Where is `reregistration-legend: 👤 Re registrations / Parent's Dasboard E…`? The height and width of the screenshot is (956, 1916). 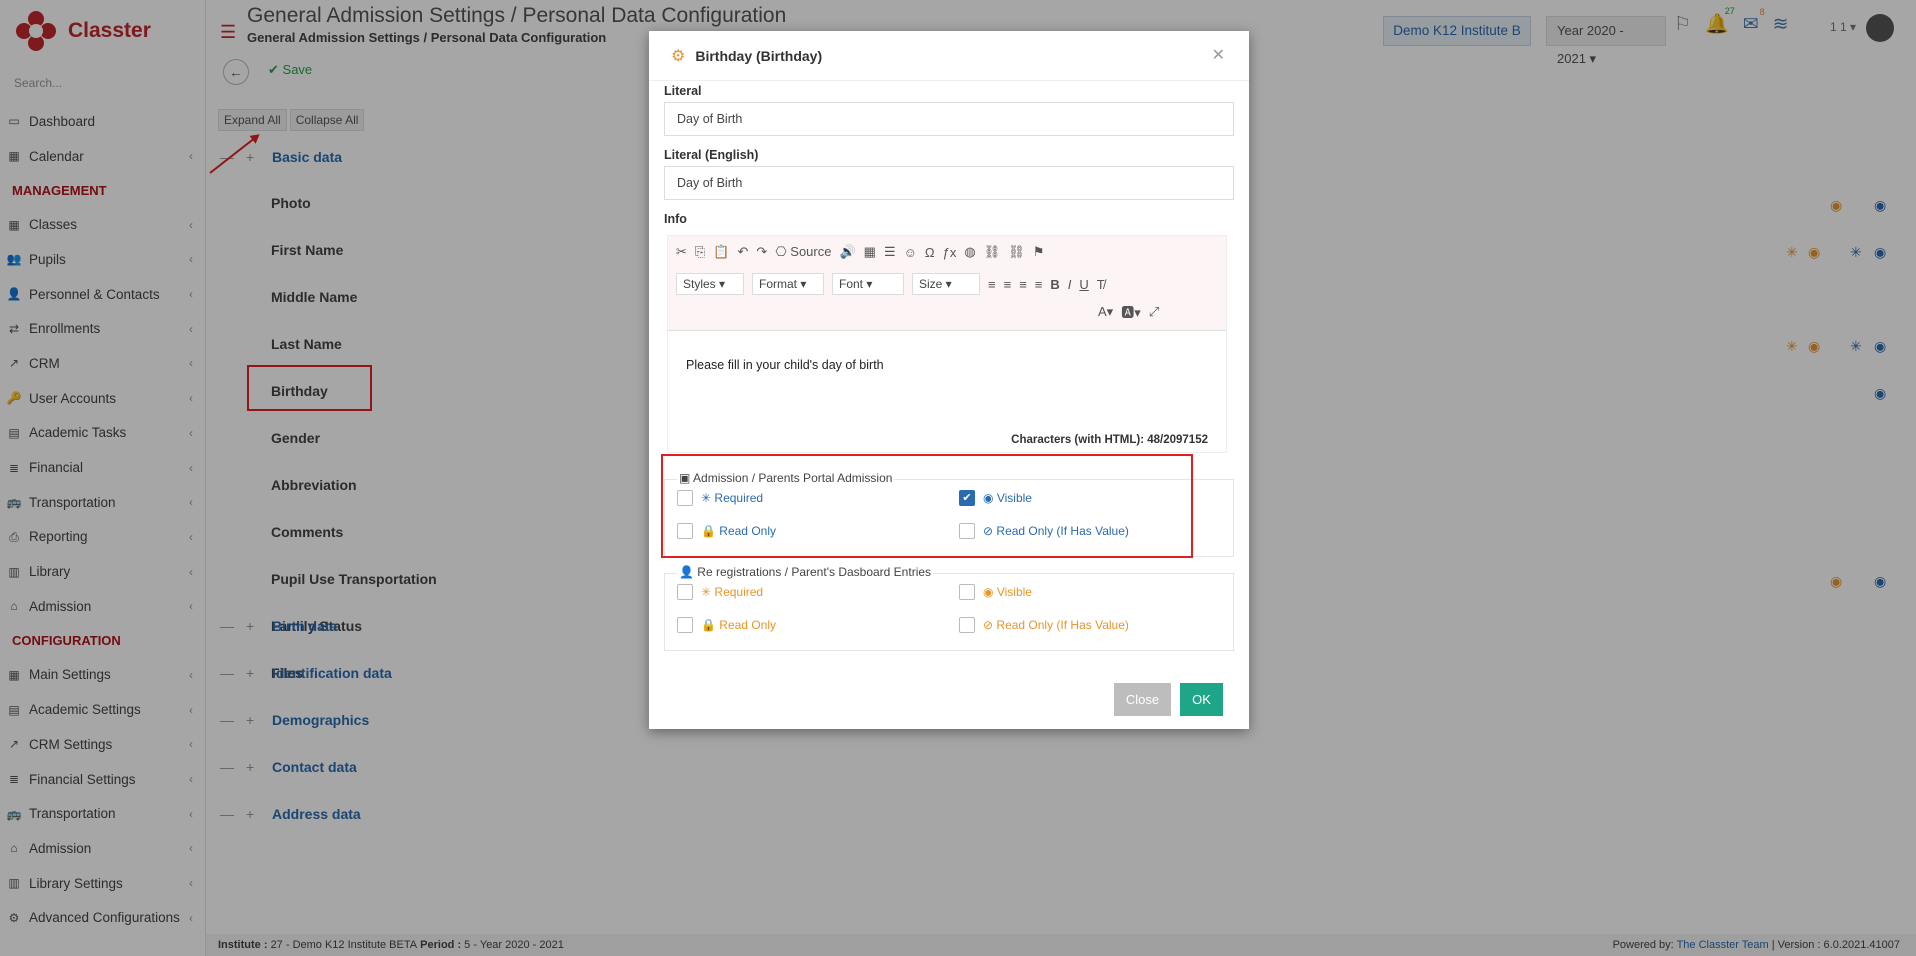 reregistration-legend: 👤 Re registrations / Parent's Dasboard E… is located at coordinates (805, 572).